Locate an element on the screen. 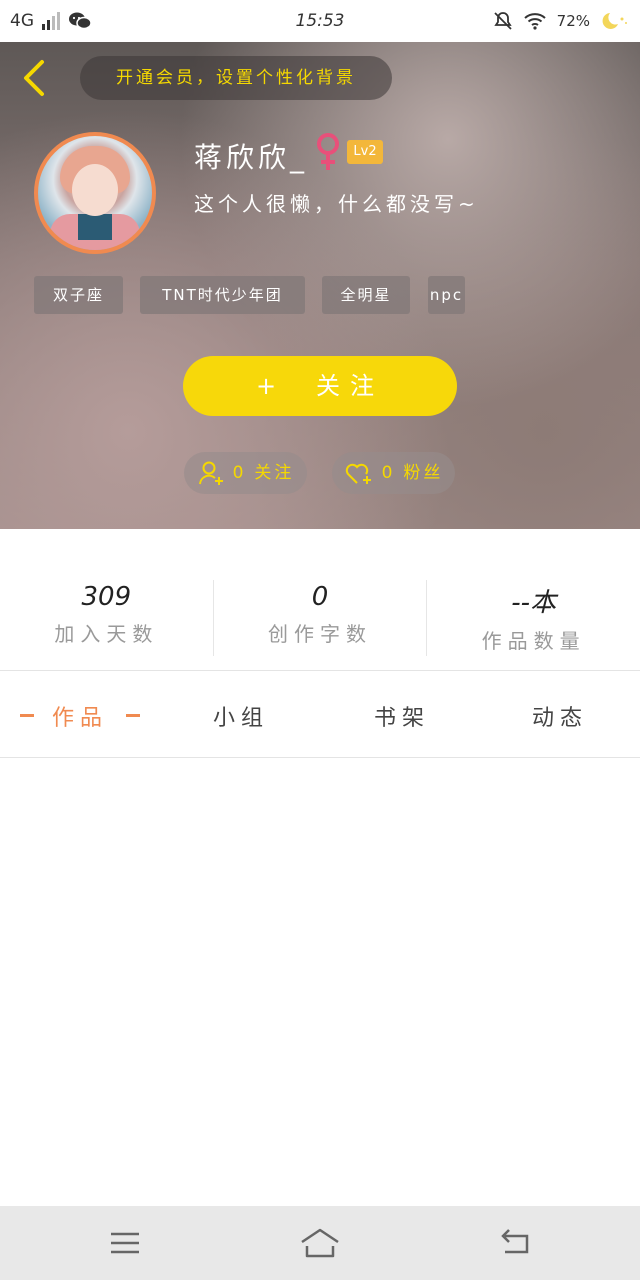  stat-days-value: 309 is located at coordinates (106, 597).